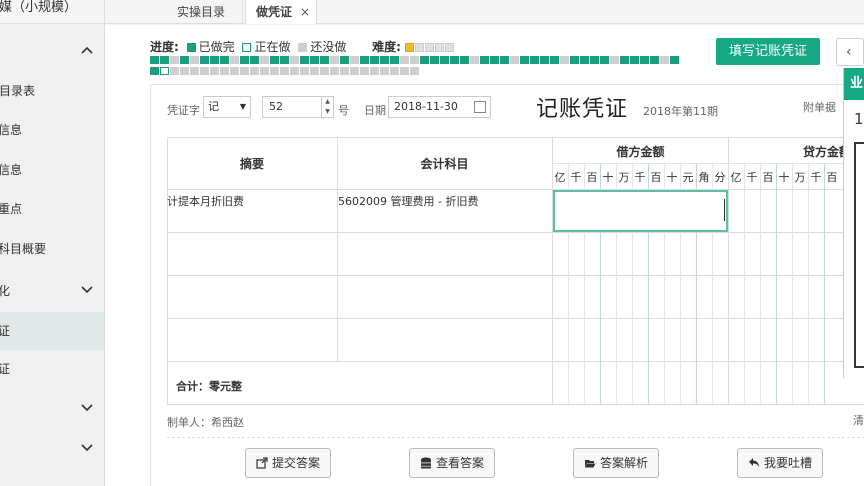 This screenshot has height=486, width=864. Describe the element at coordinates (780, 463) in the screenshot. I see `feedback-button: 我要吐槽` at that location.